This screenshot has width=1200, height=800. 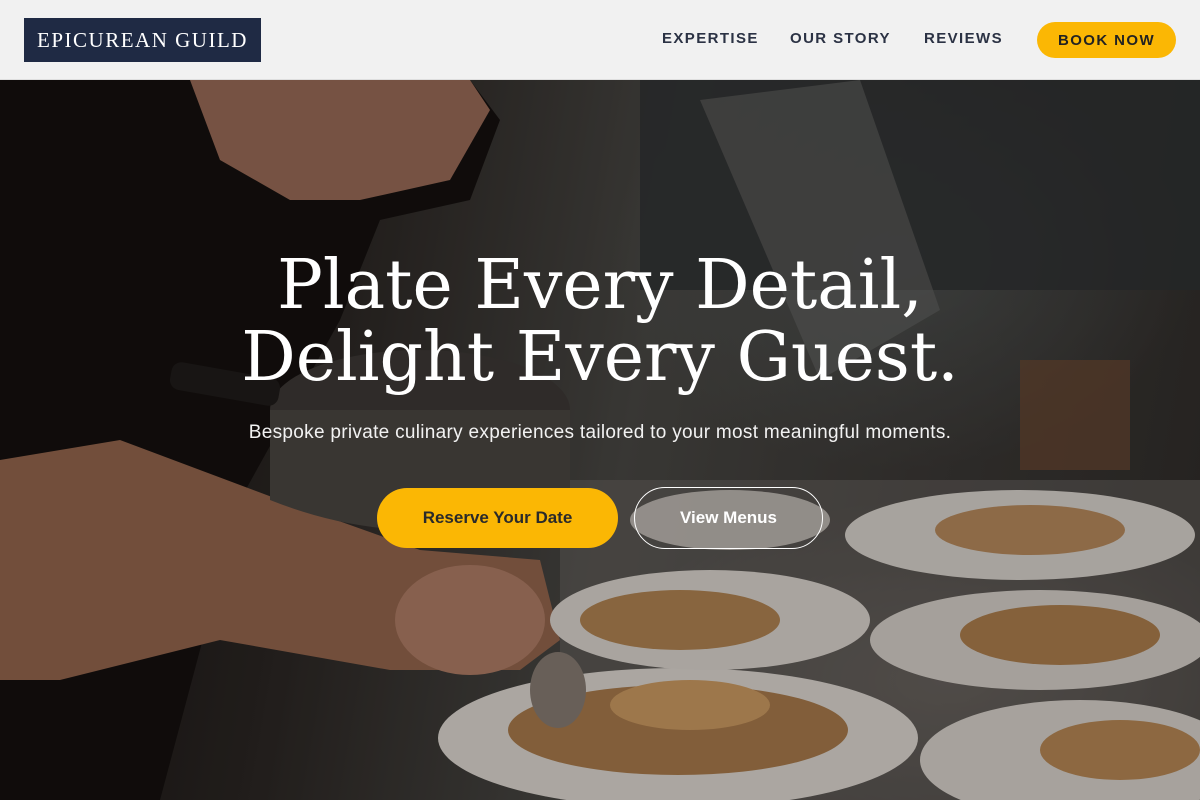 What do you see at coordinates (840, 40) in the screenshot?
I see `nav-link-our-story: OUR STORY` at bounding box center [840, 40].